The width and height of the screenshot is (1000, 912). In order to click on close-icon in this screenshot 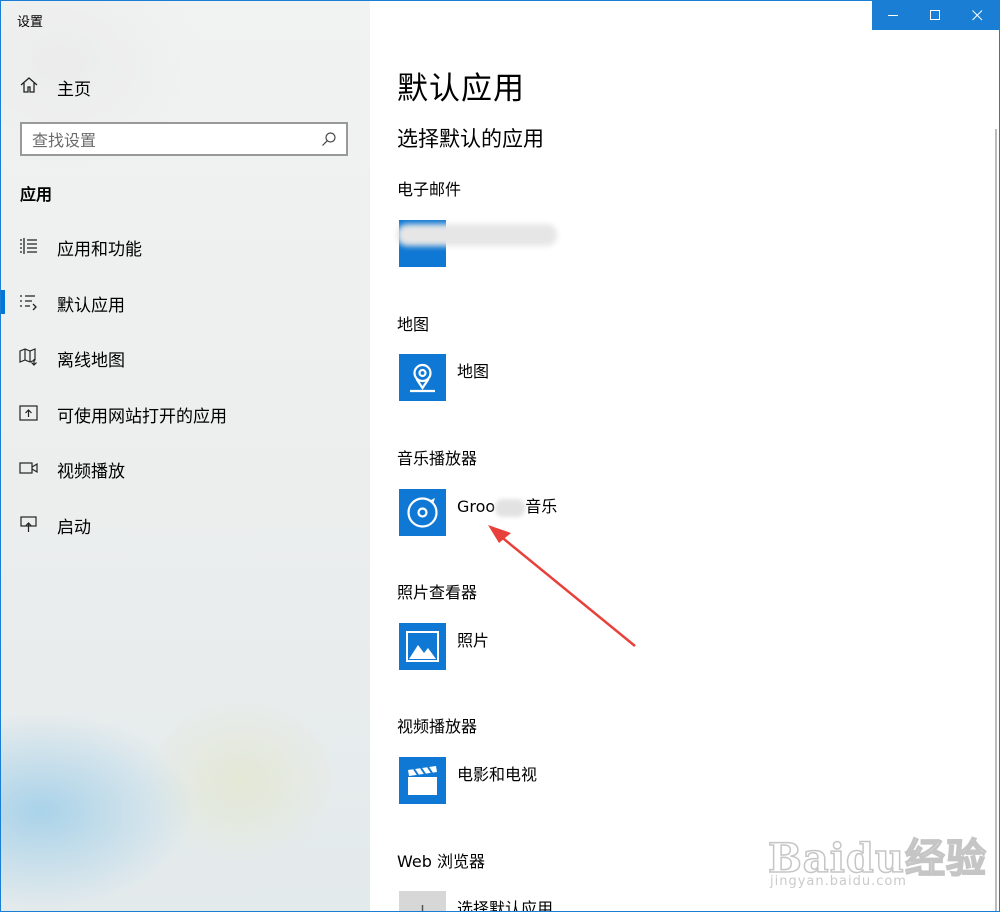, I will do `click(977, 15)`.